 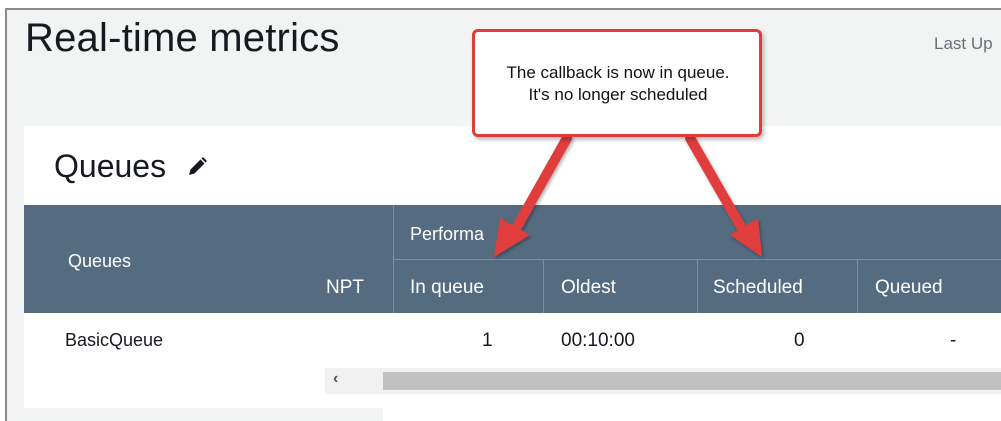 What do you see at coordinates (618, 72) in the screenshot?
I see `annotation-line-1: The callback is now in queue.` at bounding box center [618, 72].